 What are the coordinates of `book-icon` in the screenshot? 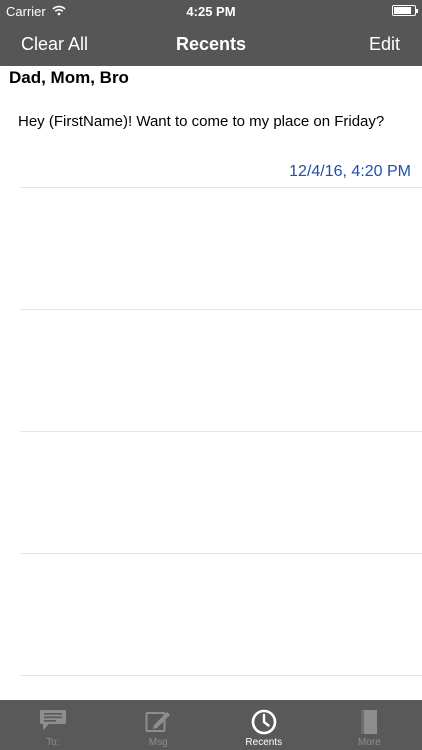 It's located at (369, 724).